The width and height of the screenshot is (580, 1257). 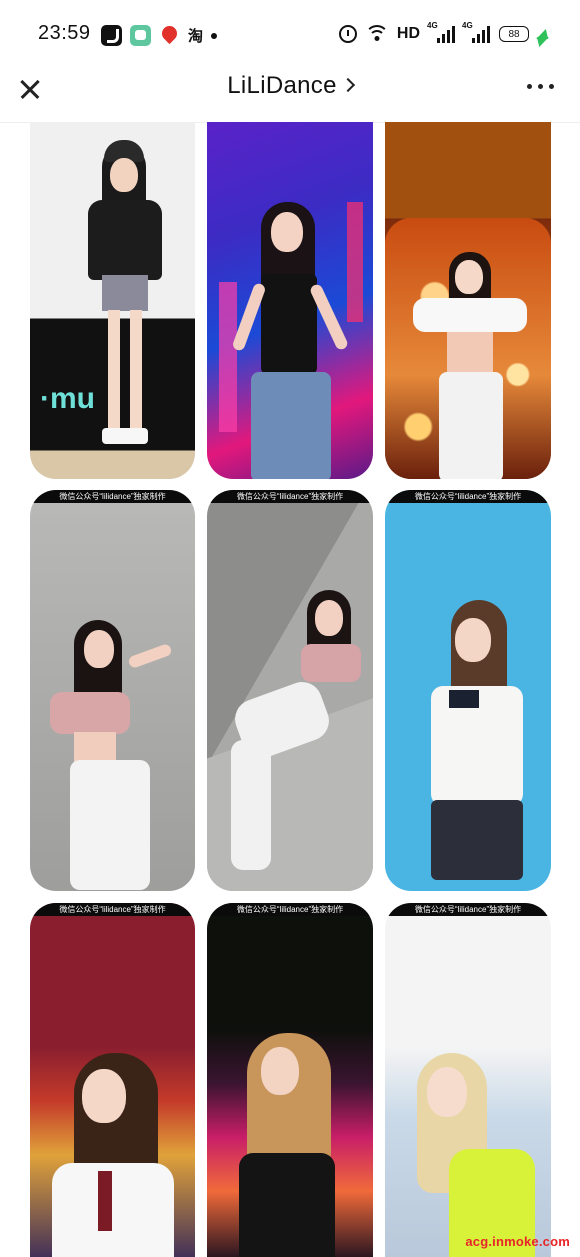 I want to click on battery-icon: 88, so click(x=514, y=34).